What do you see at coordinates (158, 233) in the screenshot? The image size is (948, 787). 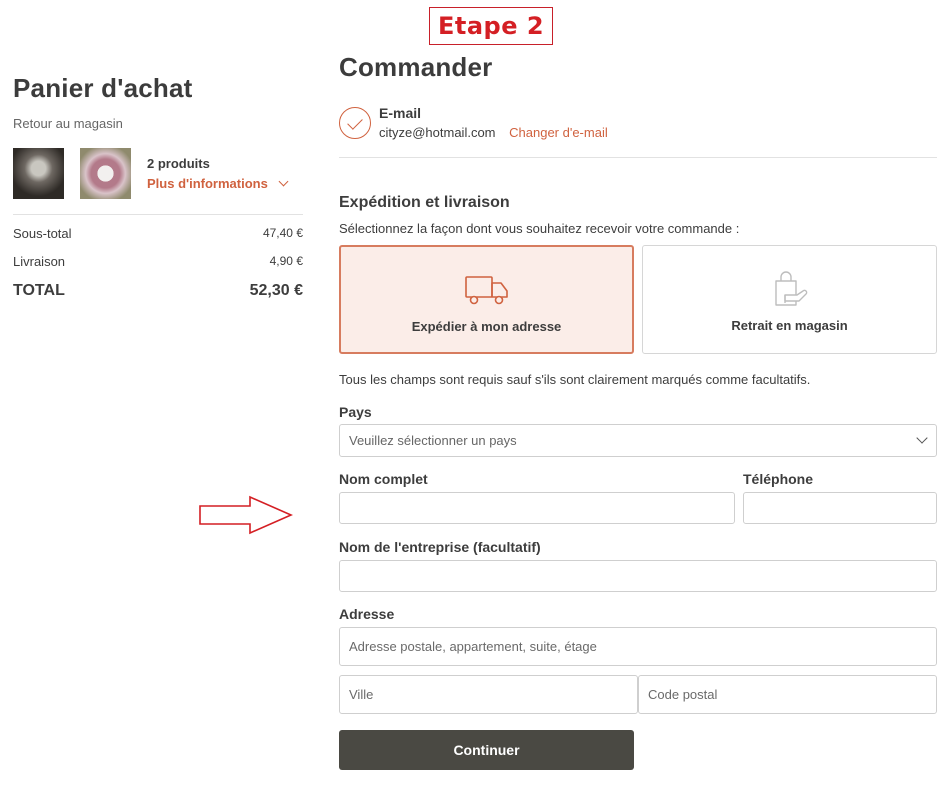 I see `subtotal-row: Sous-total 47,40 €` at bounding box center [158, 233].